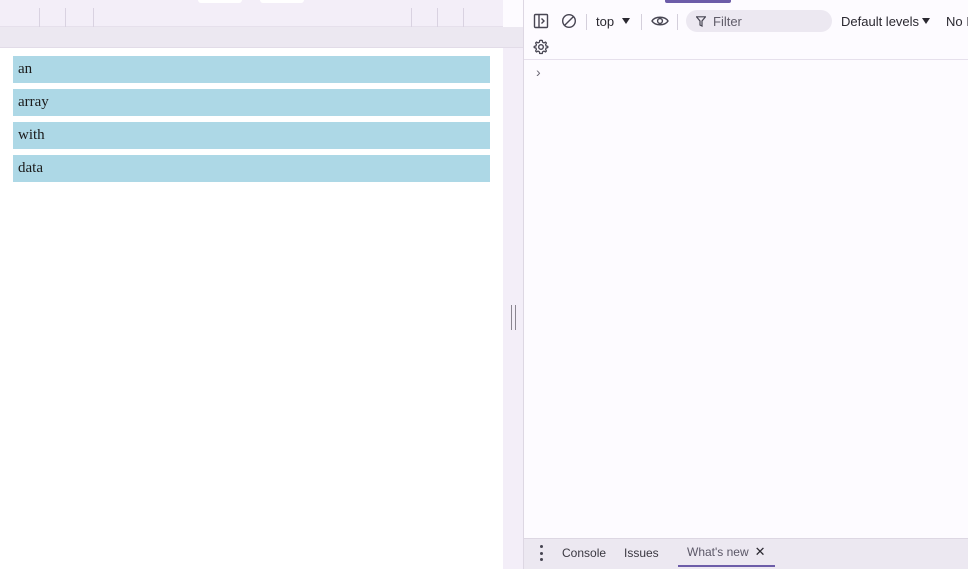  I want to click on more-tabs-icon, so click(541, 553).